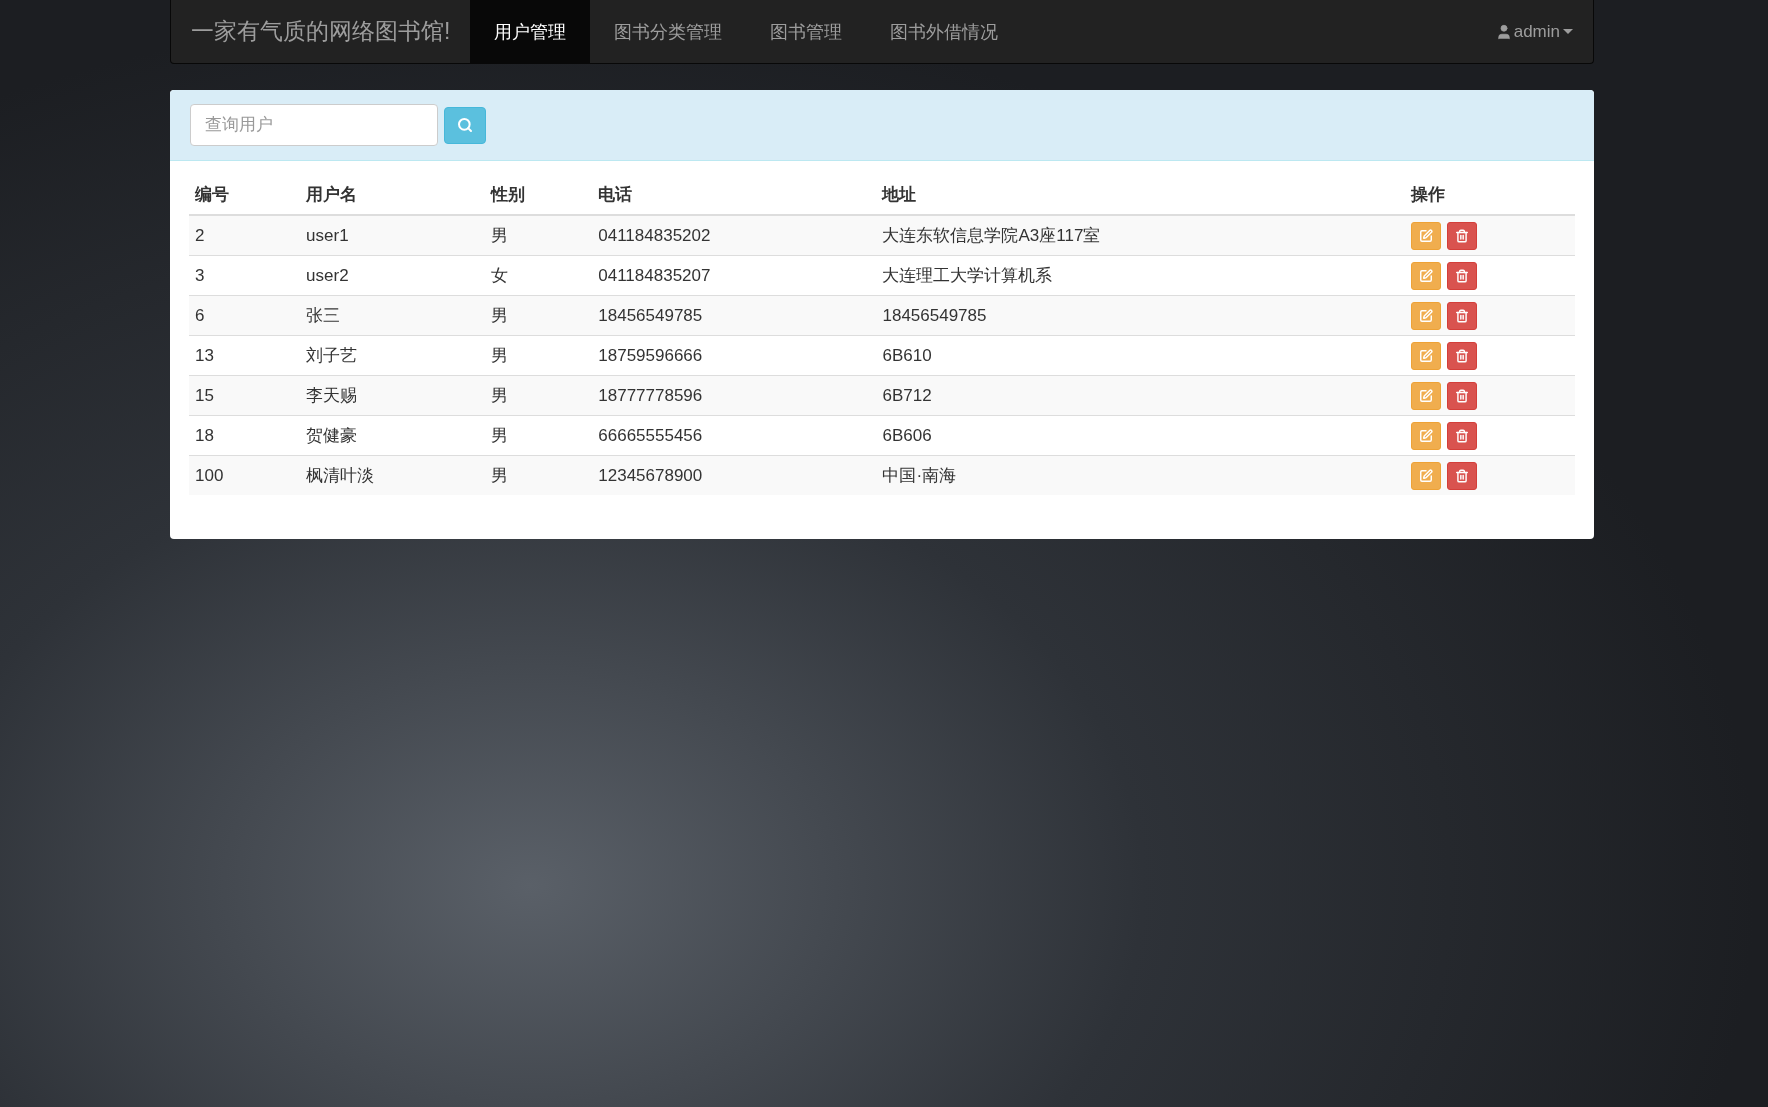 The image size is (1768, 1107). I want to click on table-cell: 3, so click(245, 275).